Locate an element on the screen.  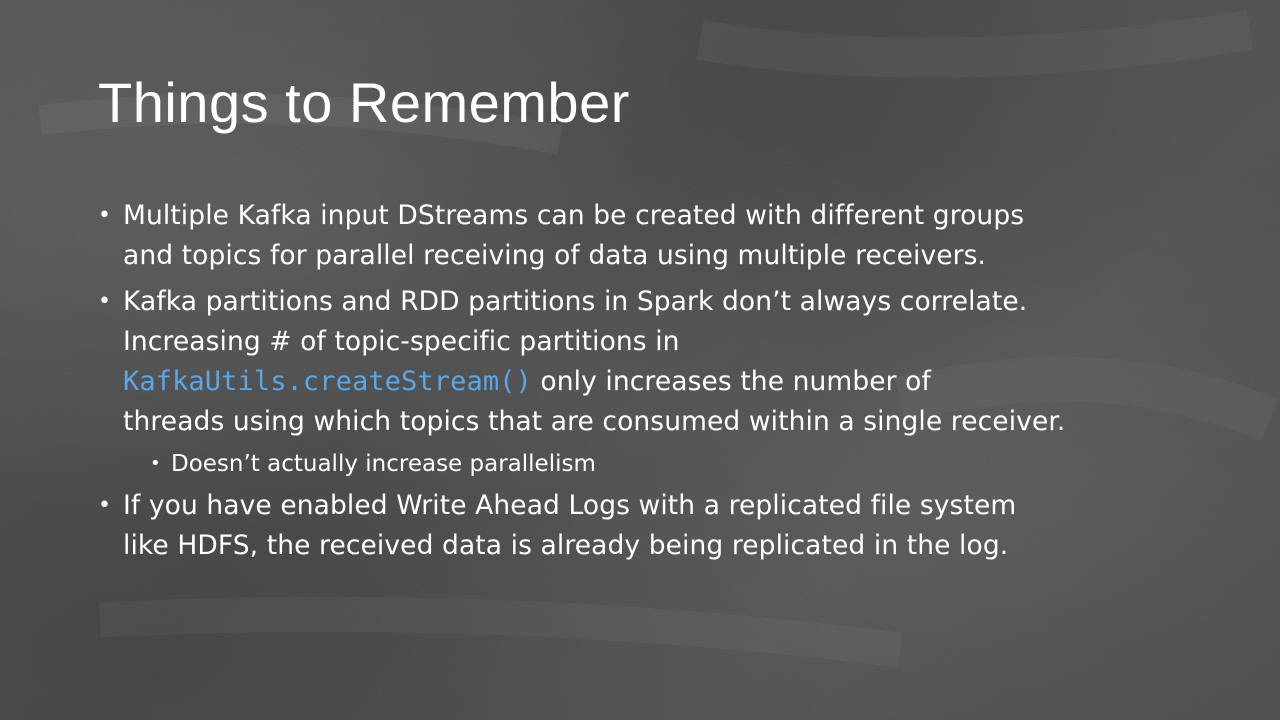
sub-bullet-item: • Doesn’t actually increase parallelism is located at coordinates (643, 464).